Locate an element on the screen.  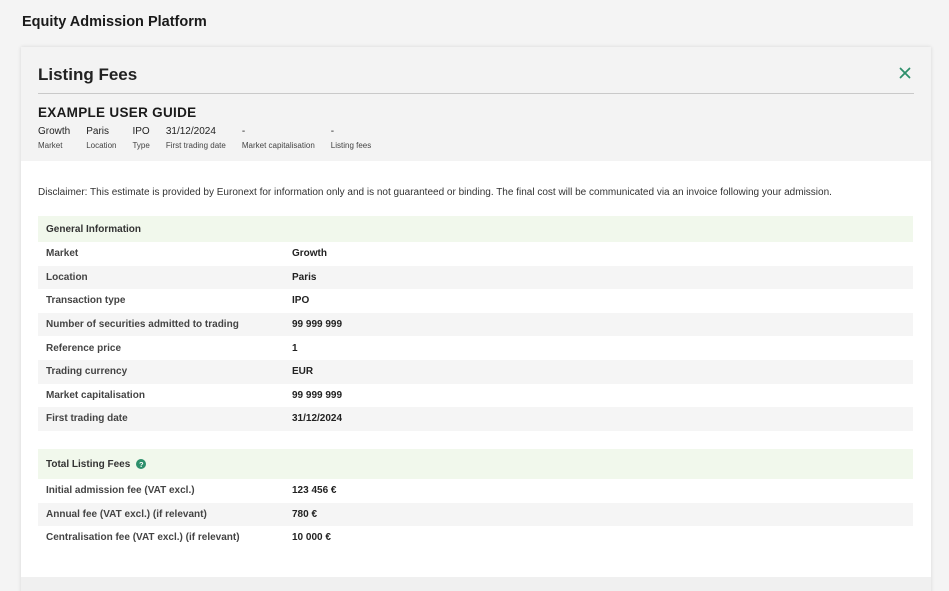
row-label: Reference price is located at coordinates (84, 348).